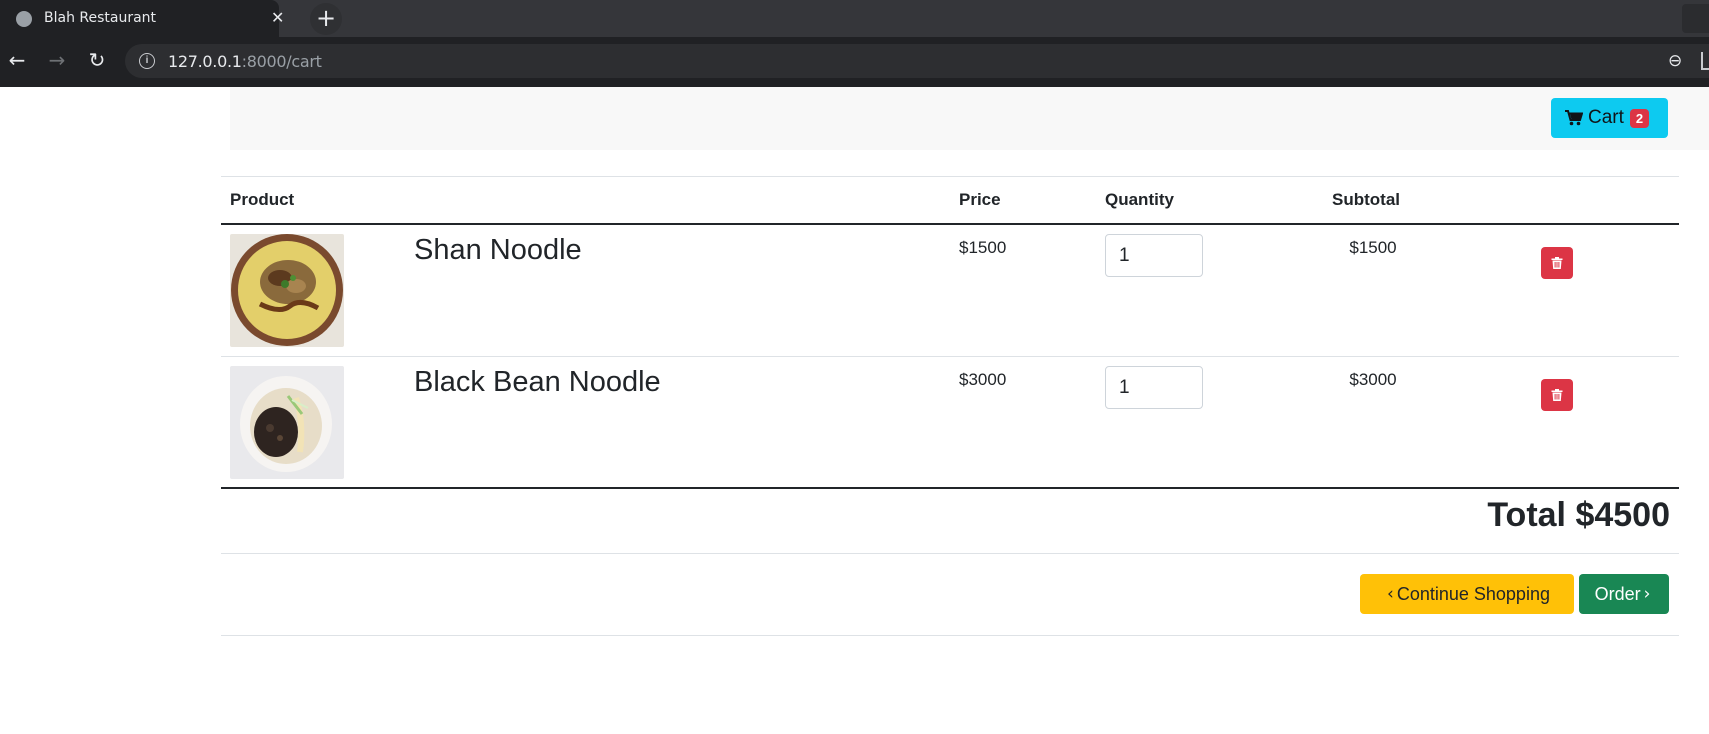  What do you see at coordinates (1647, 594) in the screenshot?
I see `chevron-right-icon: ›` at bounding box center [1647, 594].